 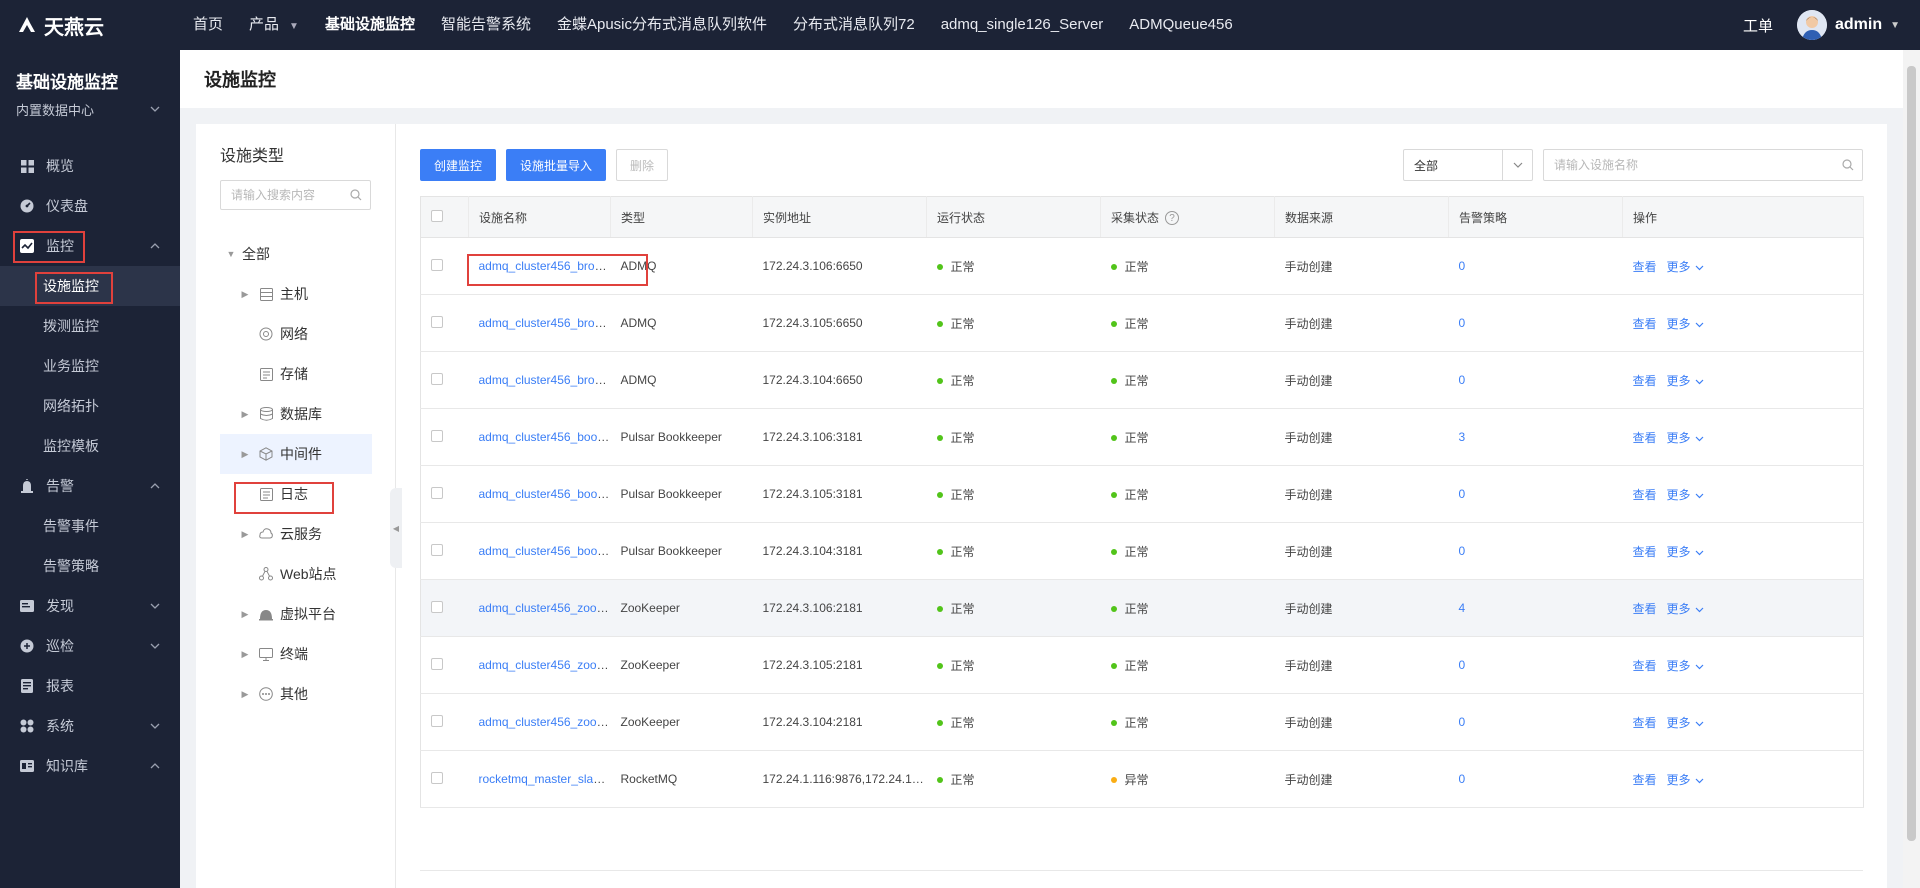 What do you see at coordinates (545, 551) in the screenshot?
I see `facility-name-link: admq_cluster456_bookkeeper_172.24.3.104` at bounding box center [545, 551].